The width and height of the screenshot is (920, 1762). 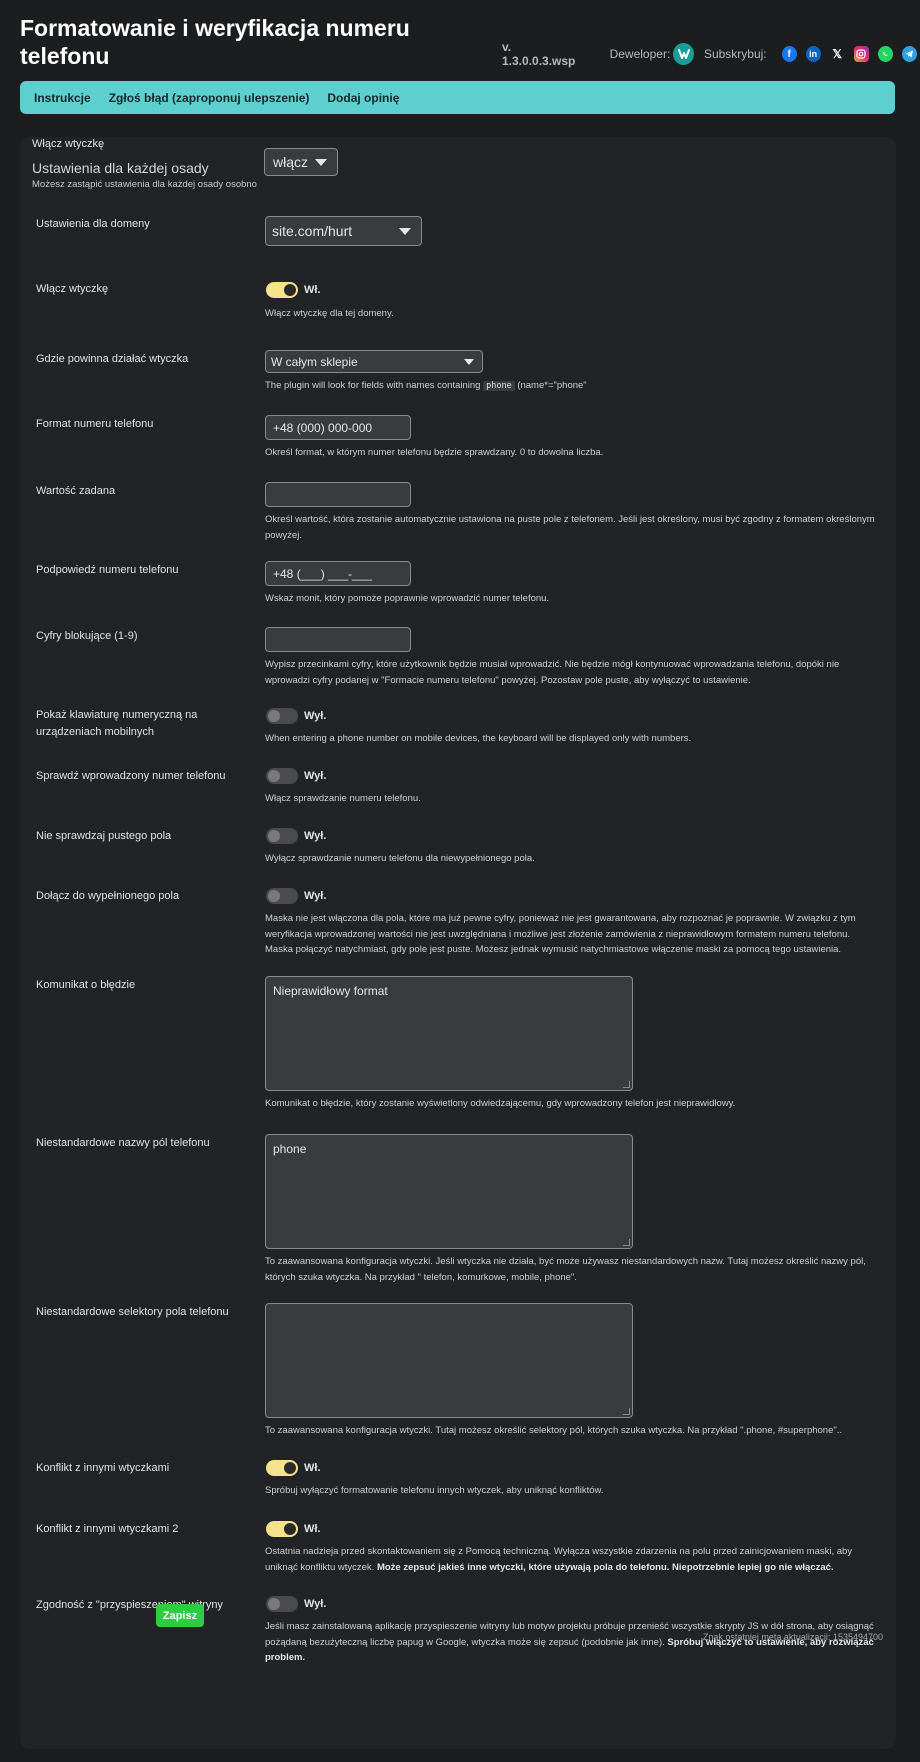 I want to click on default-value-input, so click(x=338, y=494).